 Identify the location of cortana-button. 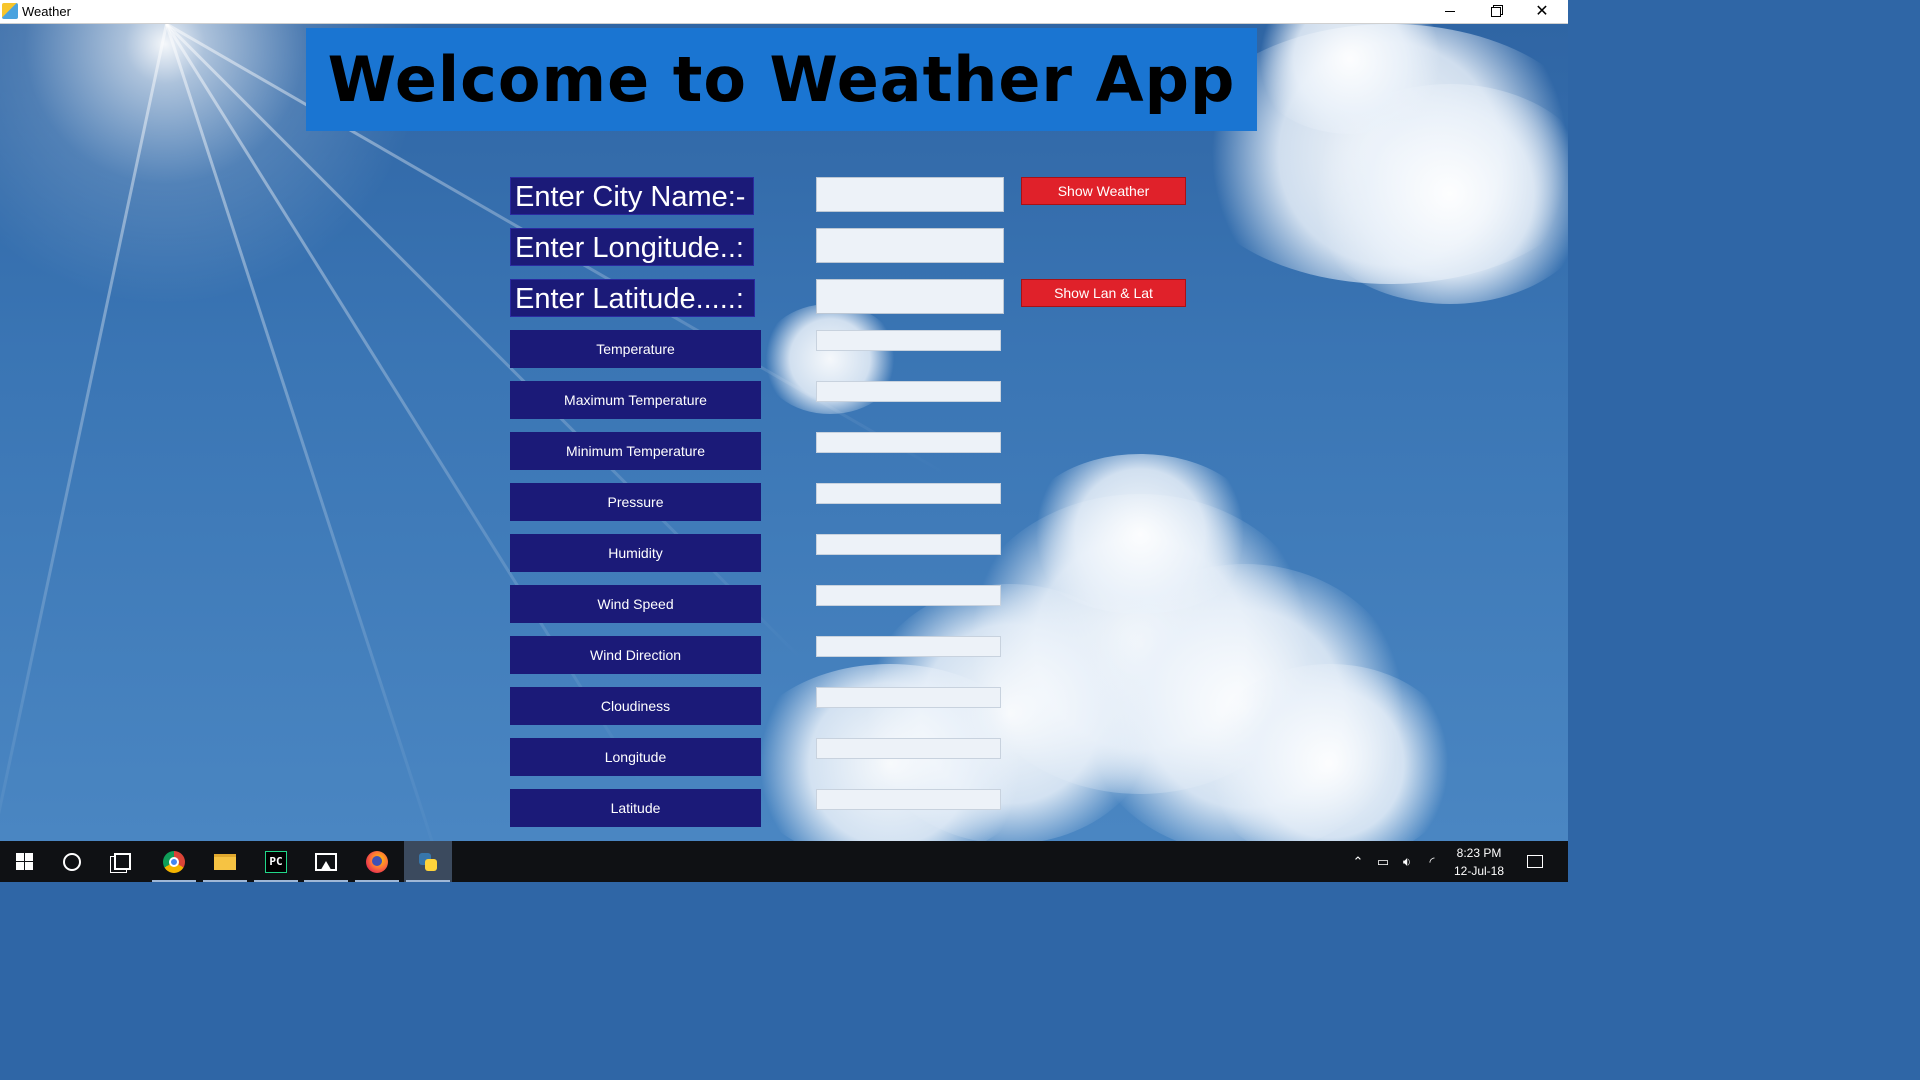
(72, 861).